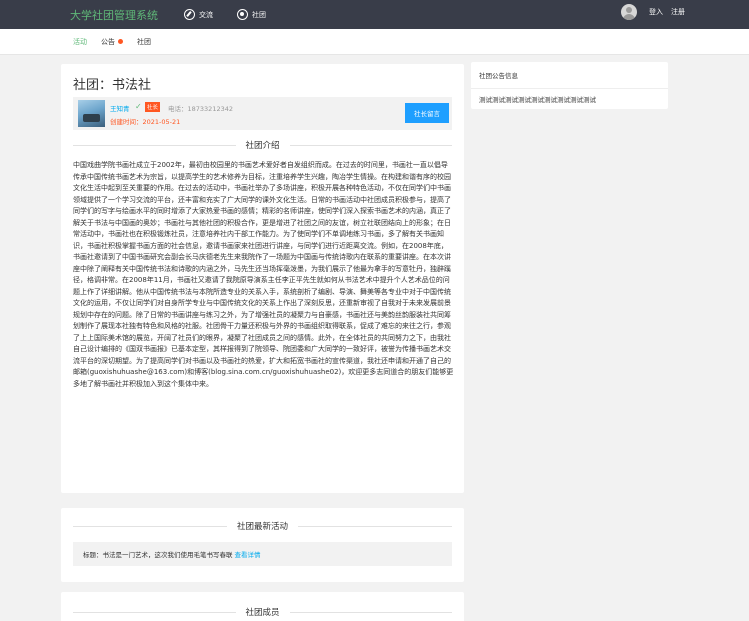  Describe the element at coordinates (374, 42) in the screenshot. I see `sub-navbar: 活动 公告 社团` at that location.